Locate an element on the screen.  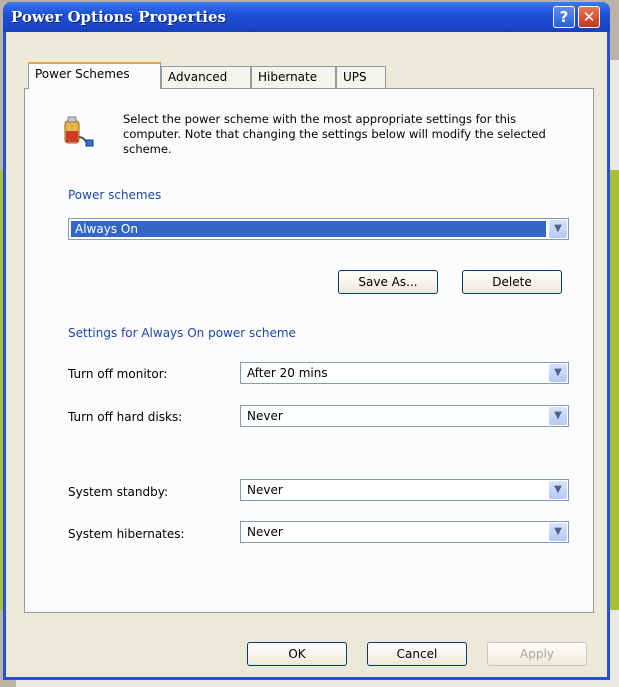
standby-timeout-value: Never is located at coordinates (265, 490).